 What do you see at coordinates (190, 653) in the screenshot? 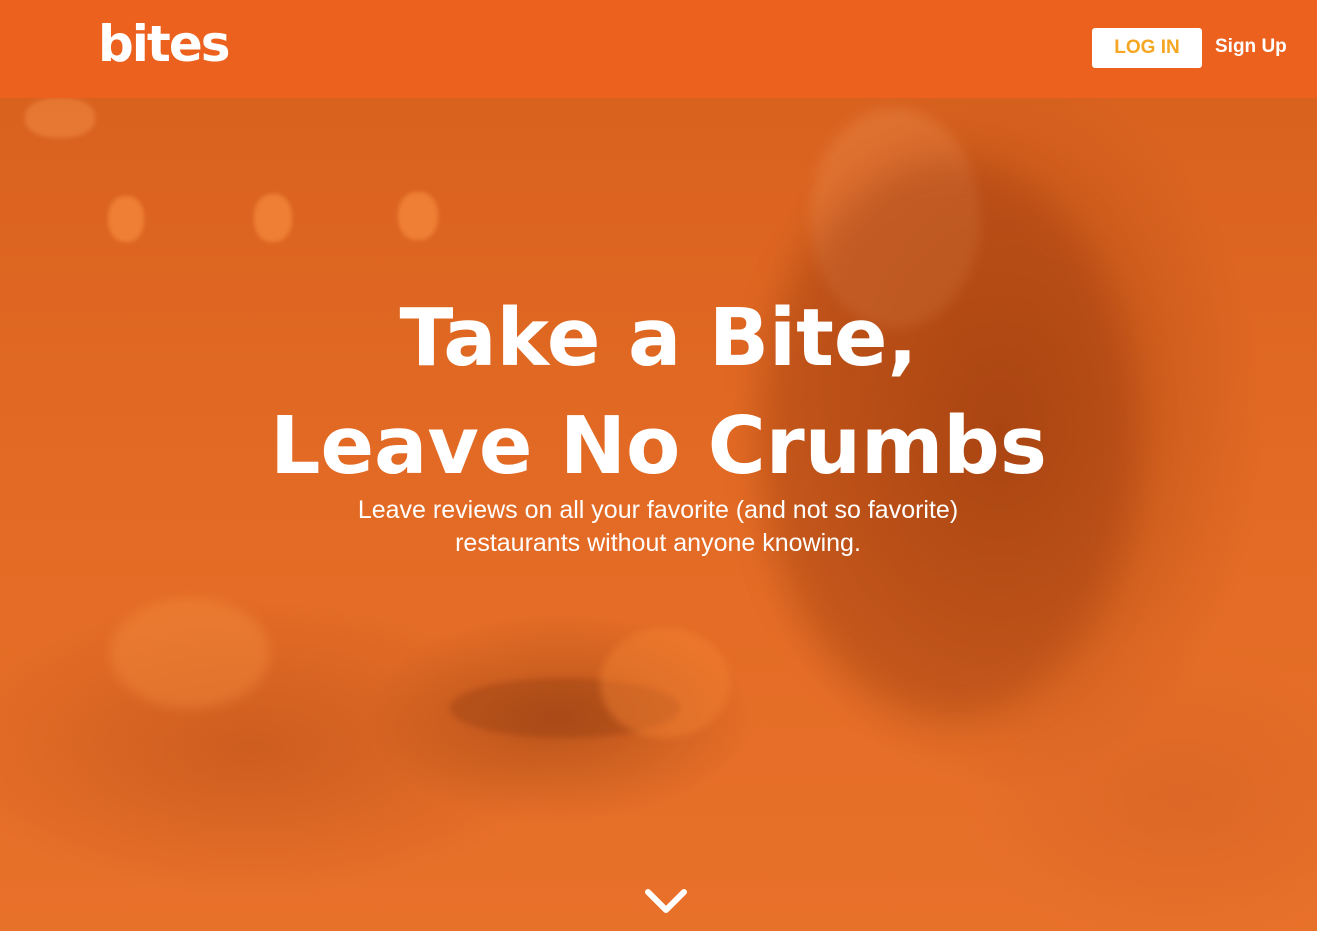
I see `bread-shape` at bounding box center [190, 653].